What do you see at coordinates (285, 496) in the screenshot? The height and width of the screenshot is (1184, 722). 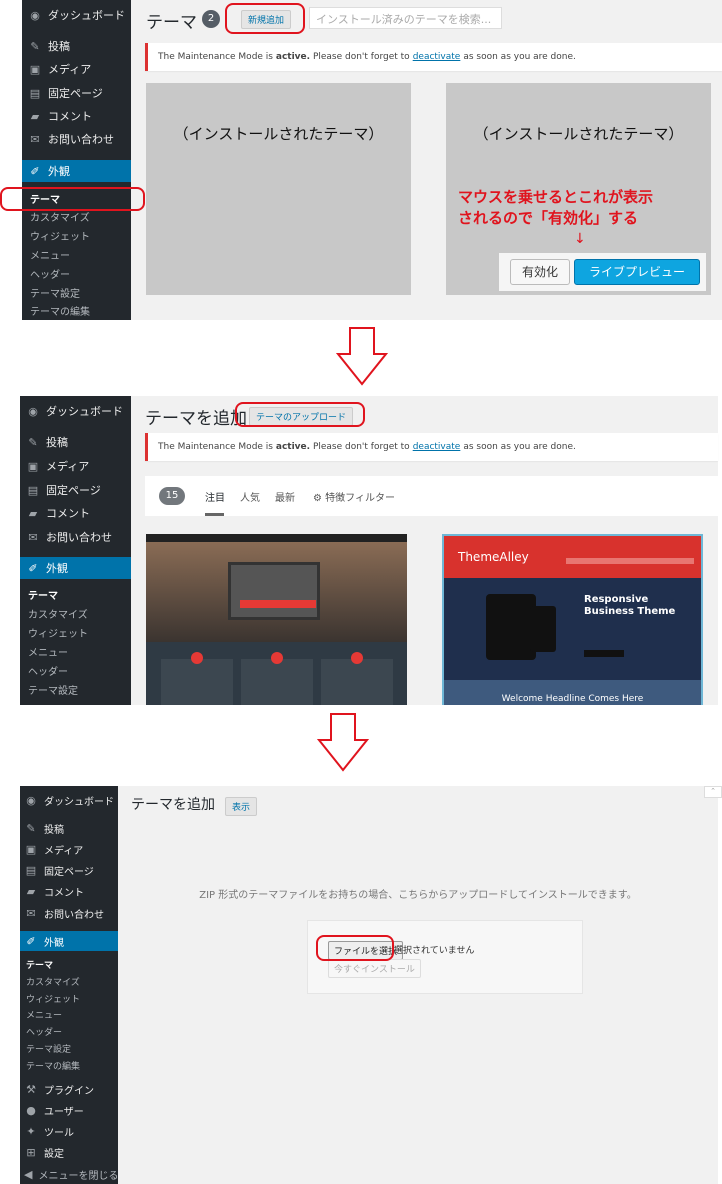 I see `tab-latest: 最新` at bounding box center [285, 496].